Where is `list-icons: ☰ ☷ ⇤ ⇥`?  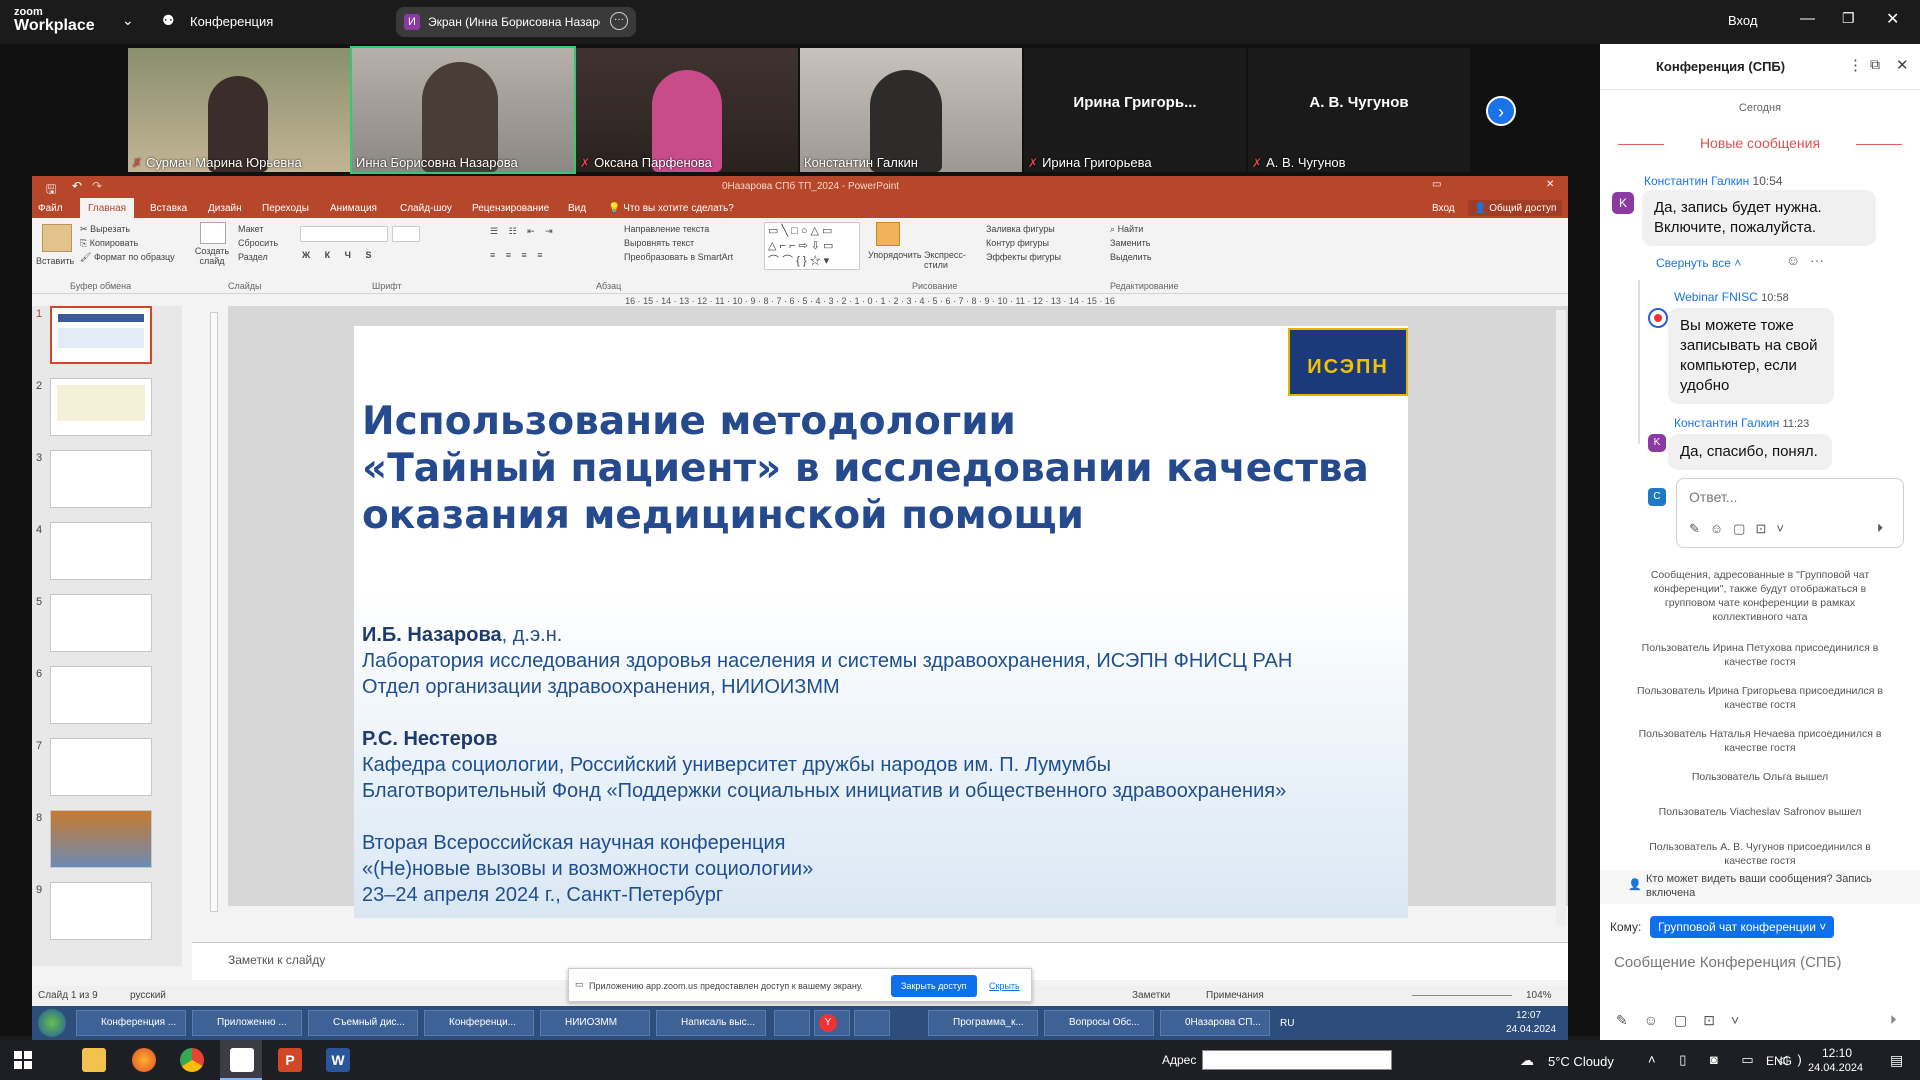
list-icons: ☰ ☷ ⇤ ⇥ is located at coordinates (523, 231).